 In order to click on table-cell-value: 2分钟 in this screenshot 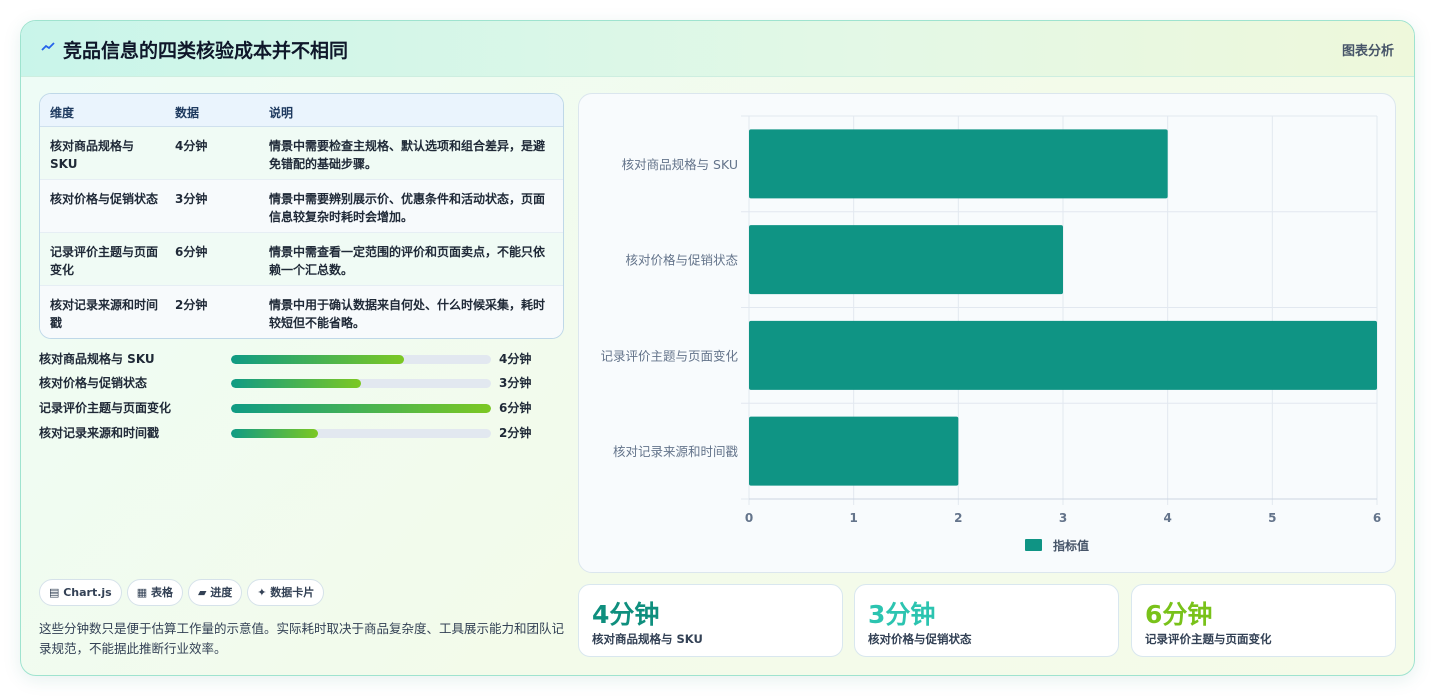, I will do `click(191, 305)`.